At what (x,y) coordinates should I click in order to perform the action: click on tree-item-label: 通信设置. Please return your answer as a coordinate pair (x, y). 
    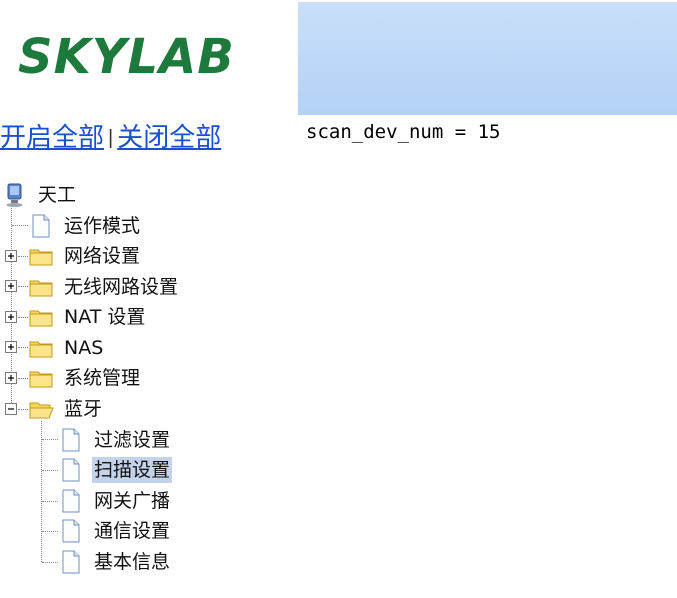
    Looking at the image, I should click on (132, 531).